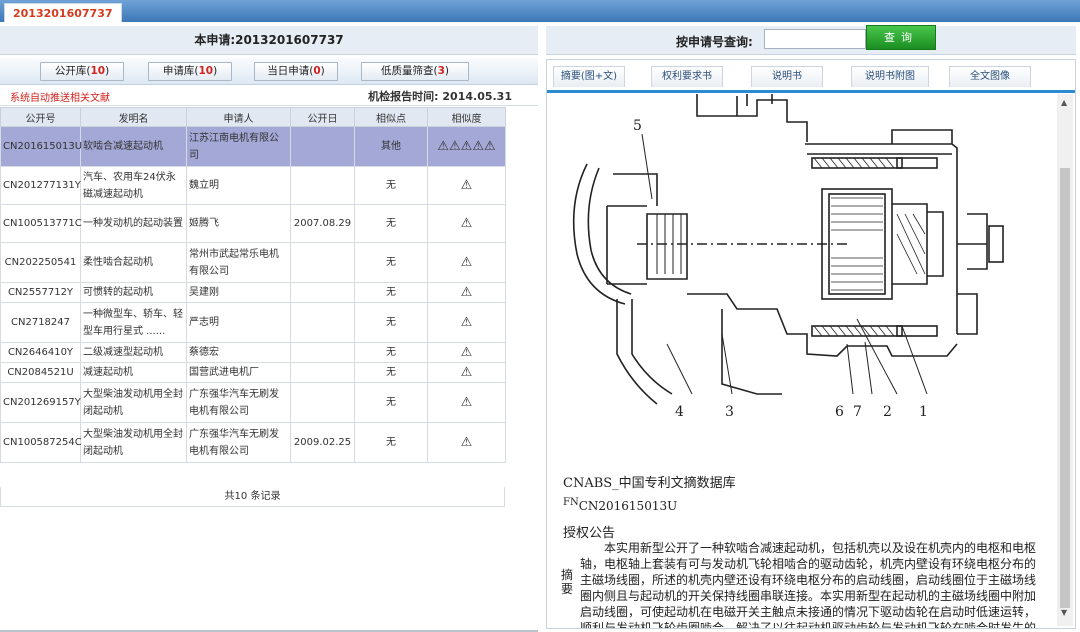 The width and height of the screenshot is (1080, 632). I want to click on applicant: 江苏江南电机有限公司, so click(238, 146).